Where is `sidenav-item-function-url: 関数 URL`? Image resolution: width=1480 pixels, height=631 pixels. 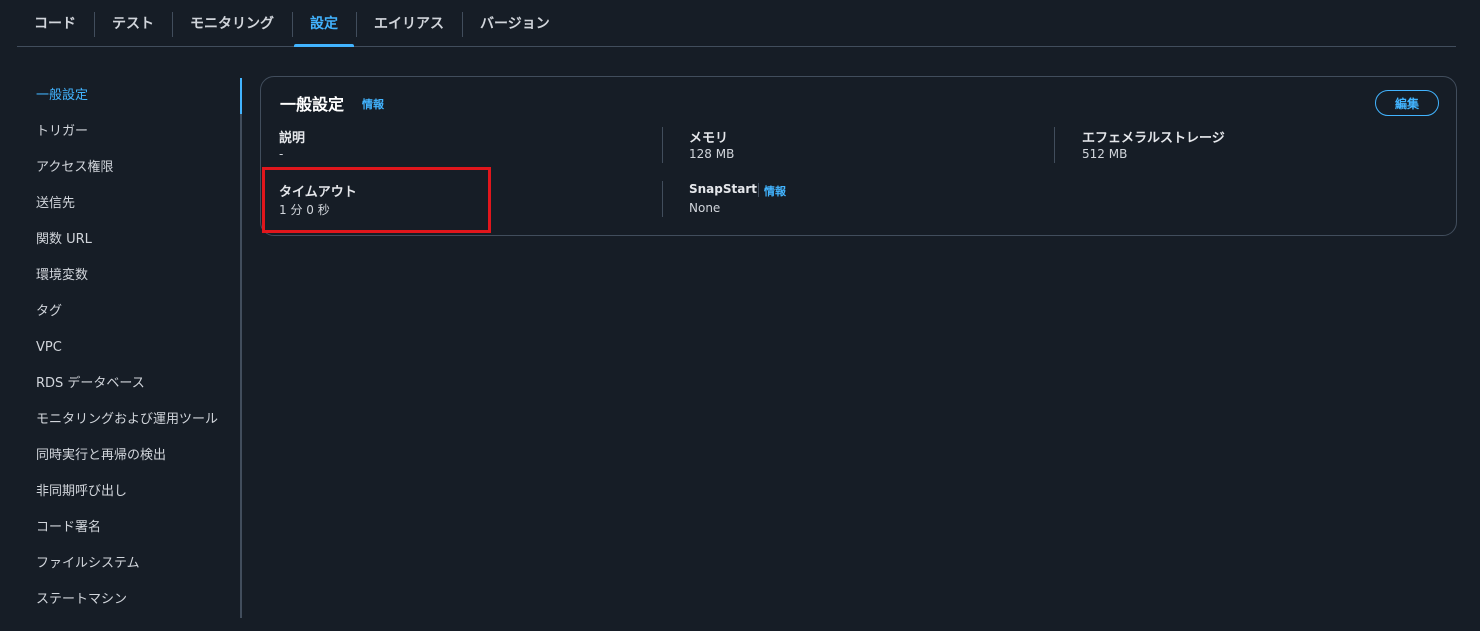
sidenav-item-function-url: 関数 URL is located at coordinates (64, 240).